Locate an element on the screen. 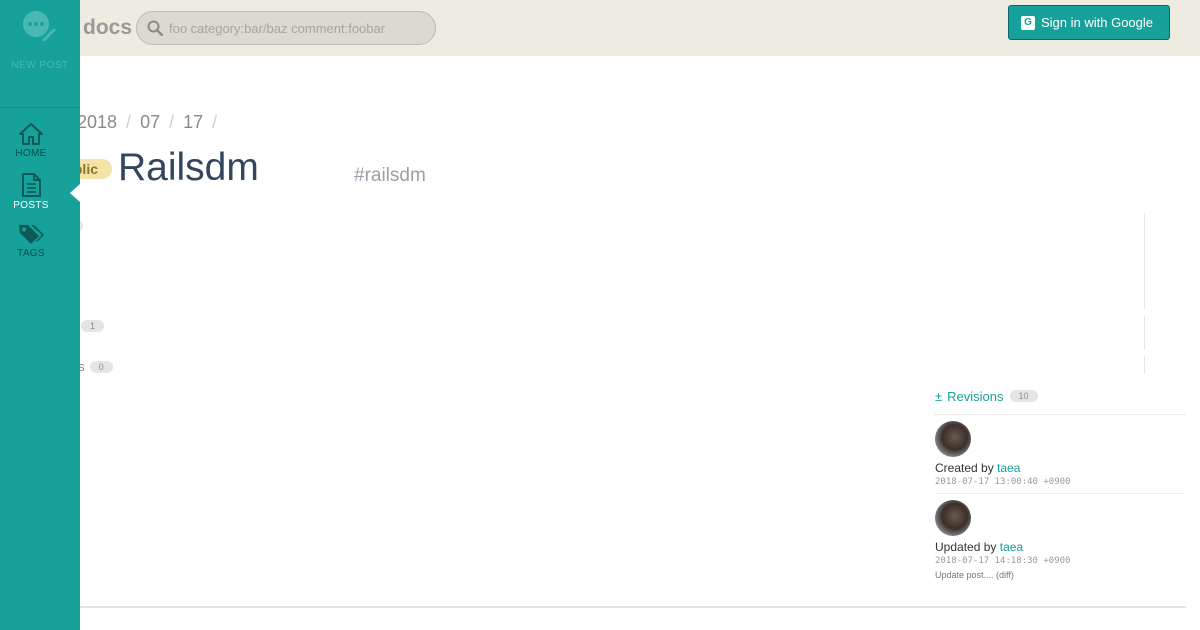  stat-item: 1 is located at coordinates (93, 325).